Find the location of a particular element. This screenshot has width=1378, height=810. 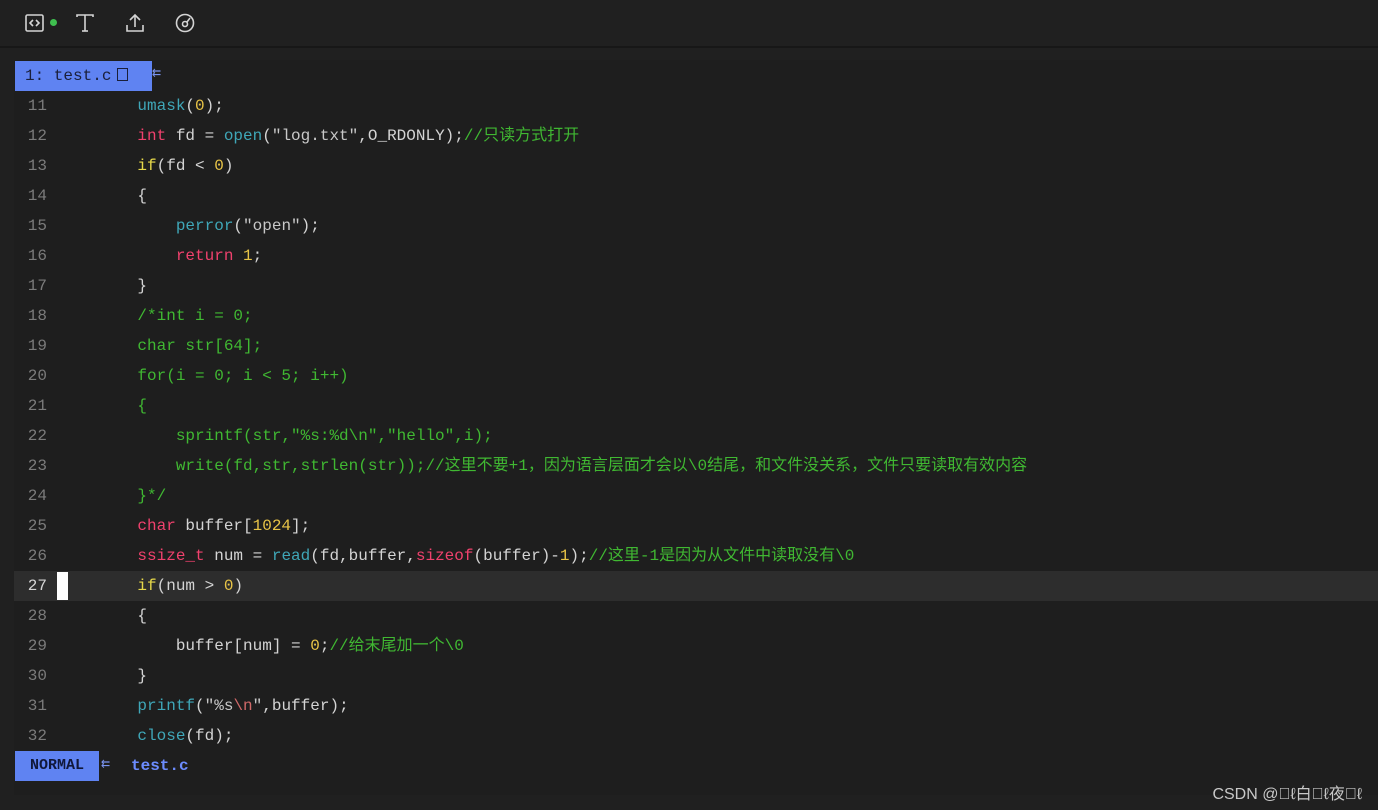

code-token: buffer[num] = is located at coordinates (205, 646).